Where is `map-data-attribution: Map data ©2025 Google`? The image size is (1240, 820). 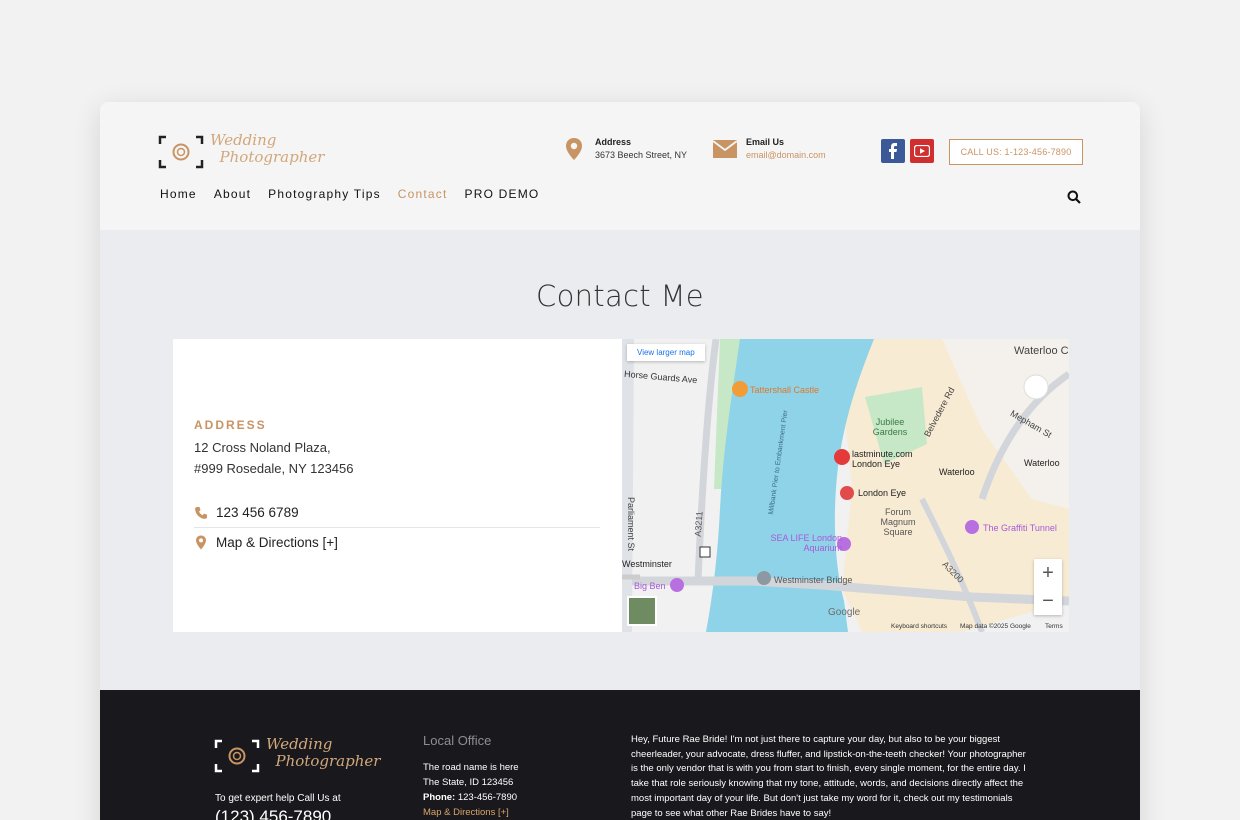
map-data-attribution: Map data ©2025 Google is located at coordinates (995, 626).